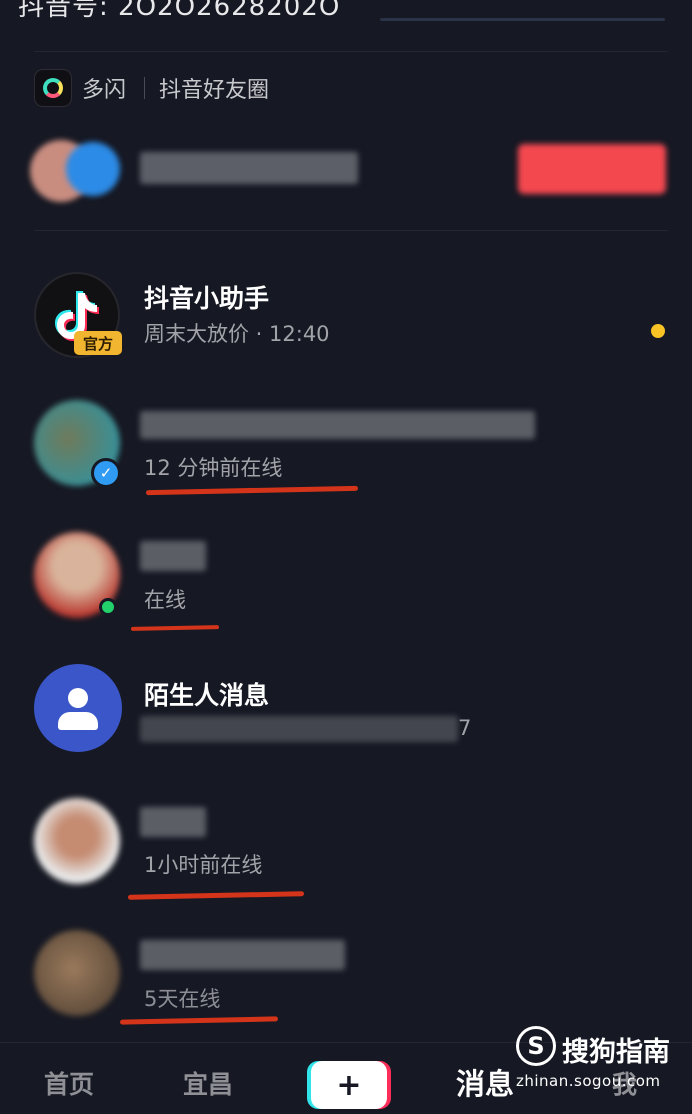 The image size is (692, 1114). I want to click on nav-city: 宜昌, so click(208, 1083).